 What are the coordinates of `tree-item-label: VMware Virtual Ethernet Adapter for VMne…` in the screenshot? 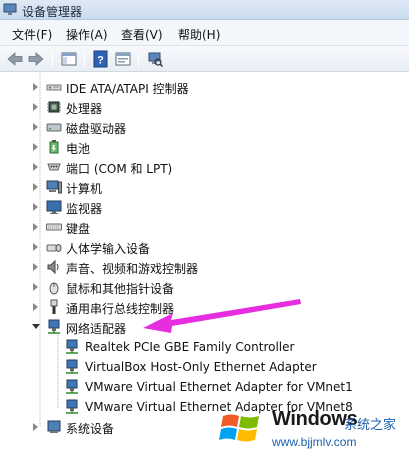 It's located at (219, 387).